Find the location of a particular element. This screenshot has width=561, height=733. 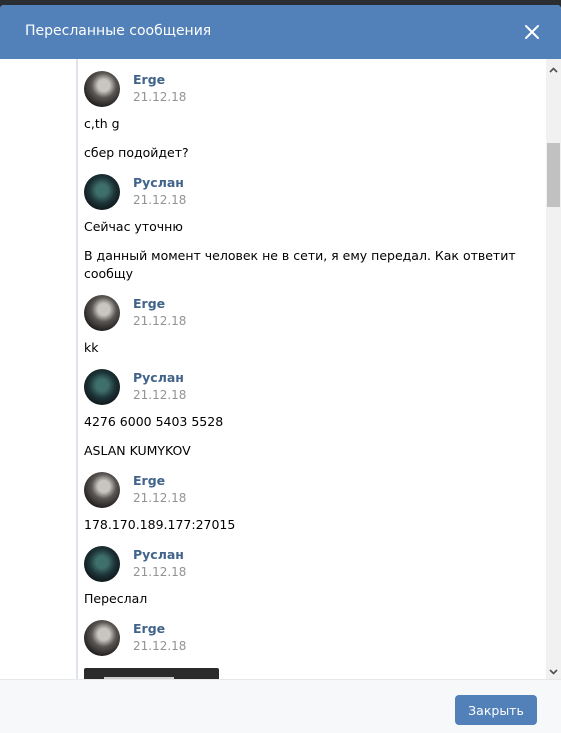

scroll-down-icon is located at coordinates (553, 671).